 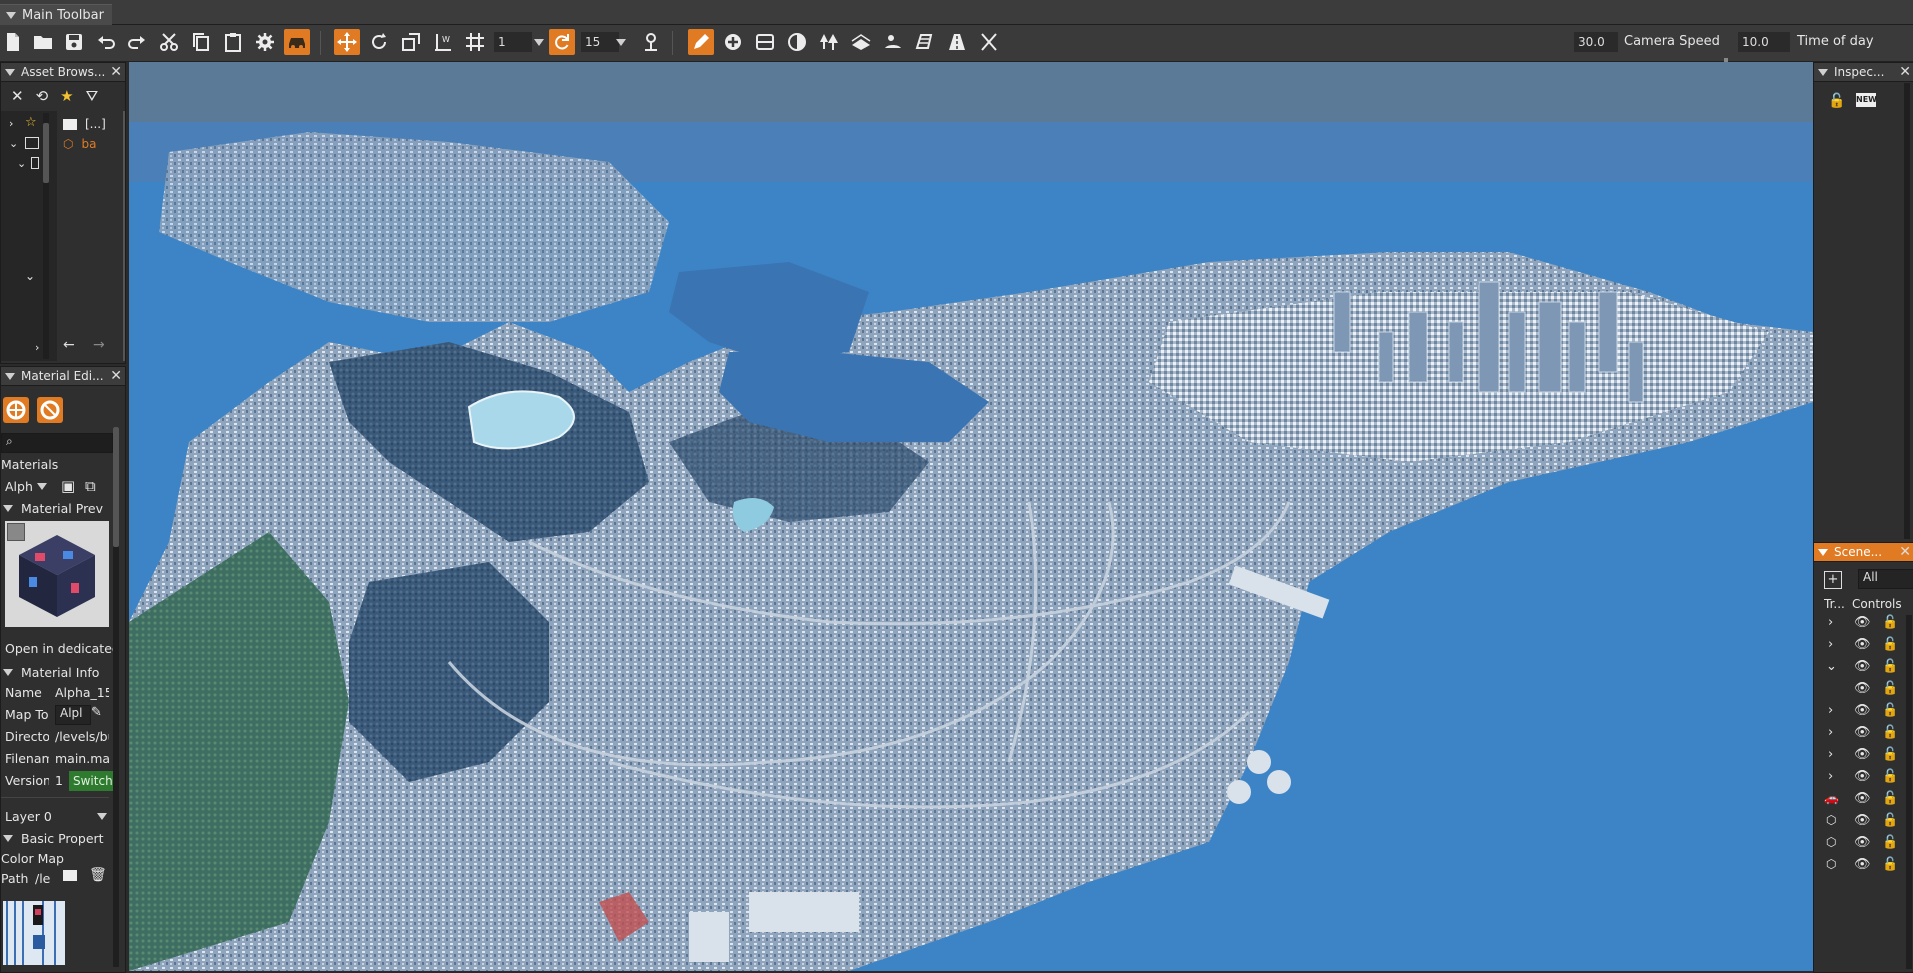 I want to click on move-icon, so click(x=347, y=42).